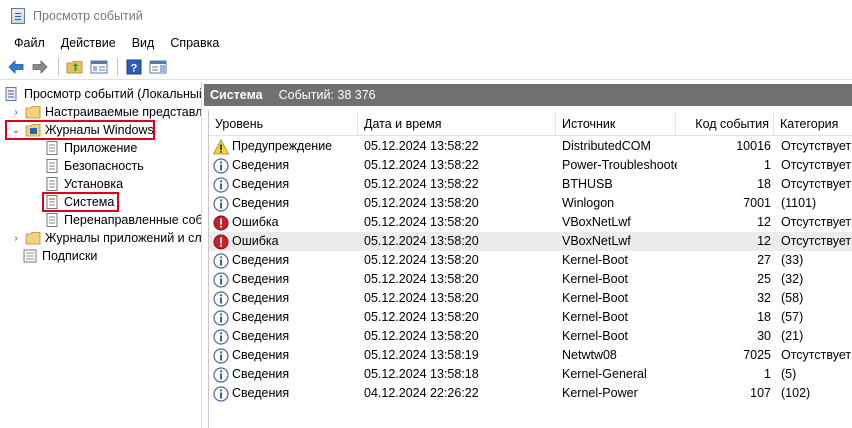 Image resolution: width=852 pixels, height=428 pixels. What do you see at coordinates (104, 166) in the screenshot?
I see `tree-item-label: Безопасность` at bounding box center [104, 166].